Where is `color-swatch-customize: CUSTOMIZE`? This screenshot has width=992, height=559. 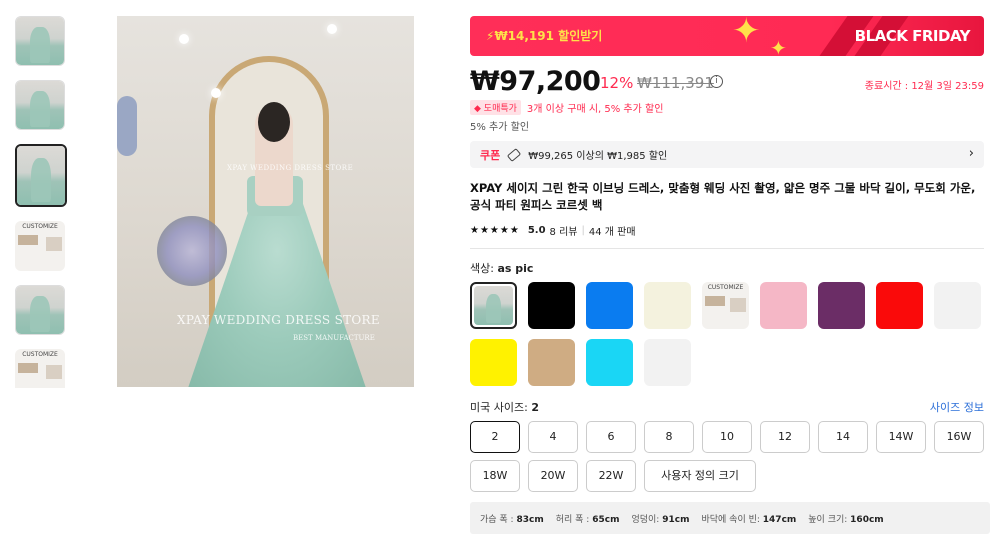 color-swatch-customize: CUSTOMIZE is located at coordinates (725, 305).